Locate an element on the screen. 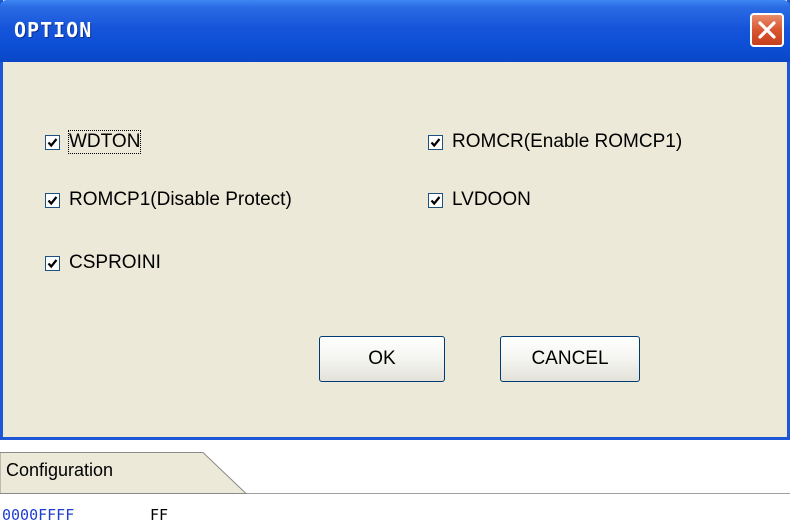 The image size is (790, 530). option-romcp1: ROMCP1(Disable Protect) is located at coordinates (168, 200).